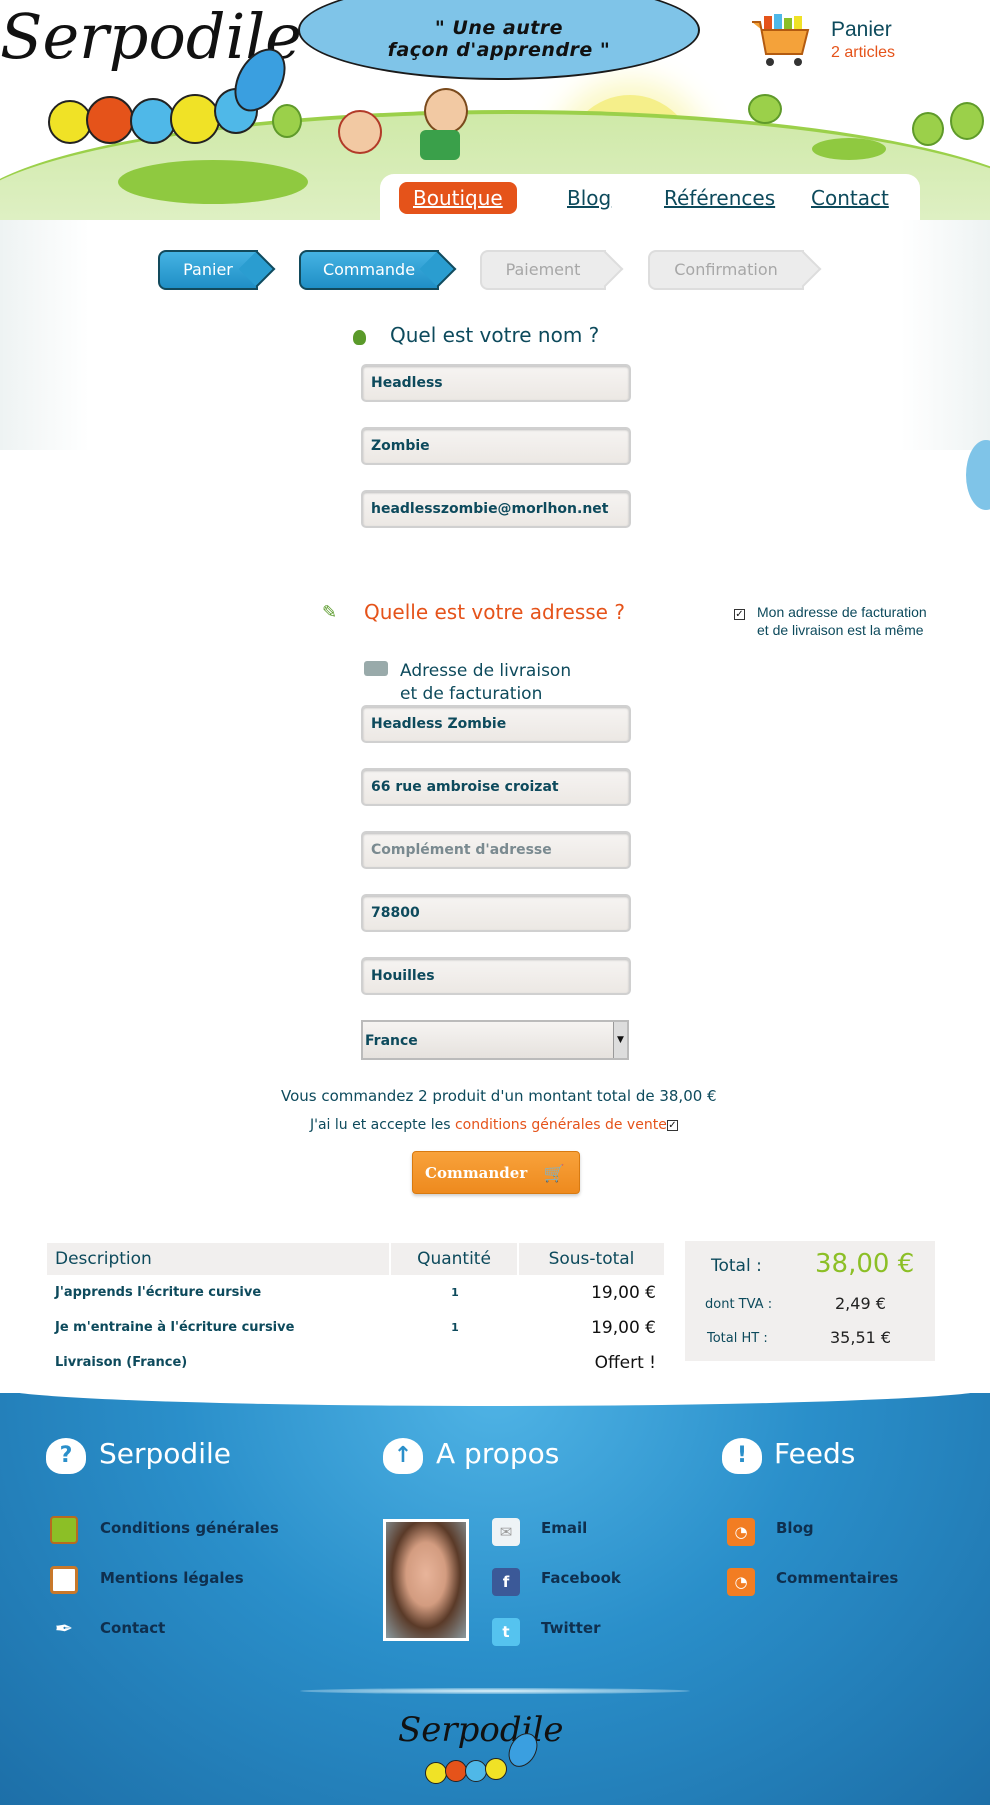 The height and width of the screenshot is (1805, 990). What do you see at coordinates (496, 913) in the screenshot?
I see `postcode-input` at bounding box center [496, 913].